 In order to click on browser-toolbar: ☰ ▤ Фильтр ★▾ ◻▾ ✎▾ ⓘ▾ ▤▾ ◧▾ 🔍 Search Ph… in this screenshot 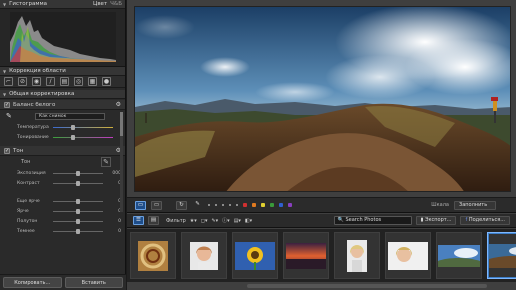, I will do `click(321, 221)`.